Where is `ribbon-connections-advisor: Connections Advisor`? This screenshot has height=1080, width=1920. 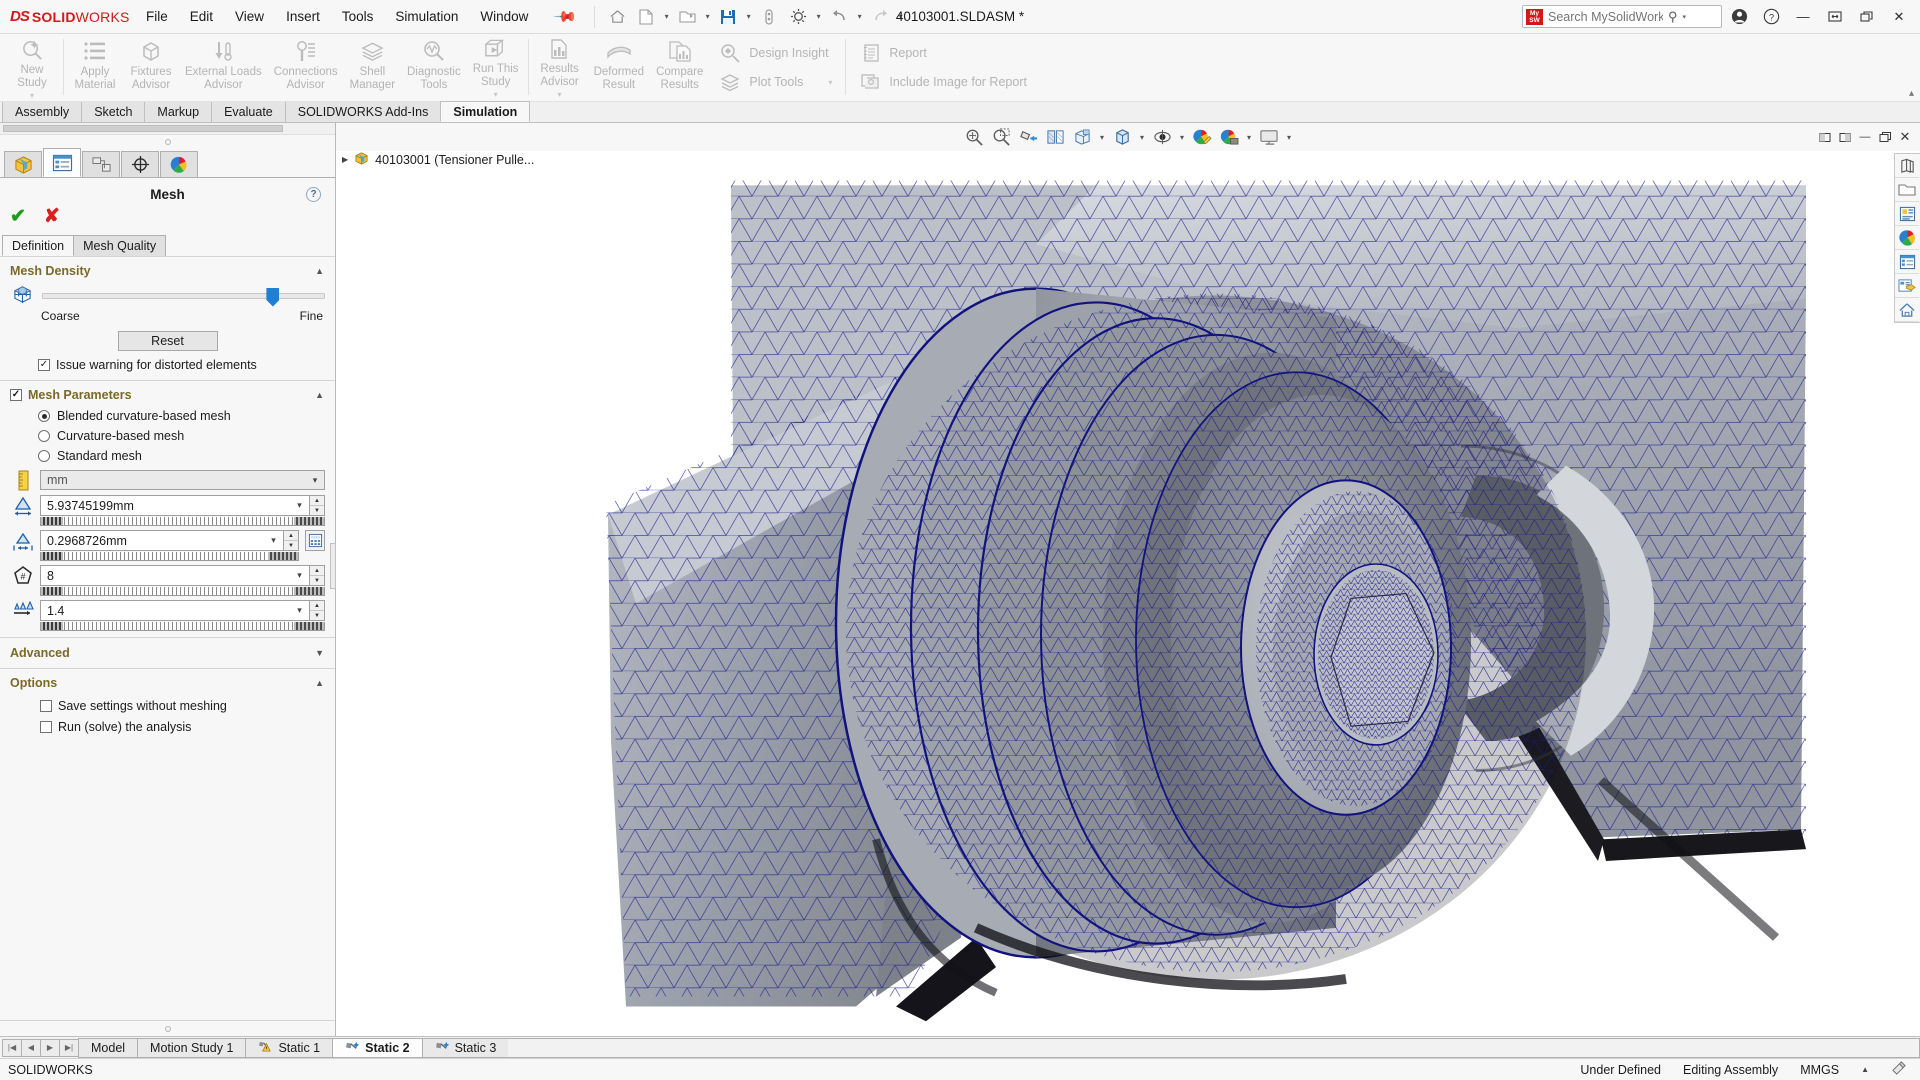
ribbon-connections-advisor: Connections Advisor is located at coordinates (306, 67).